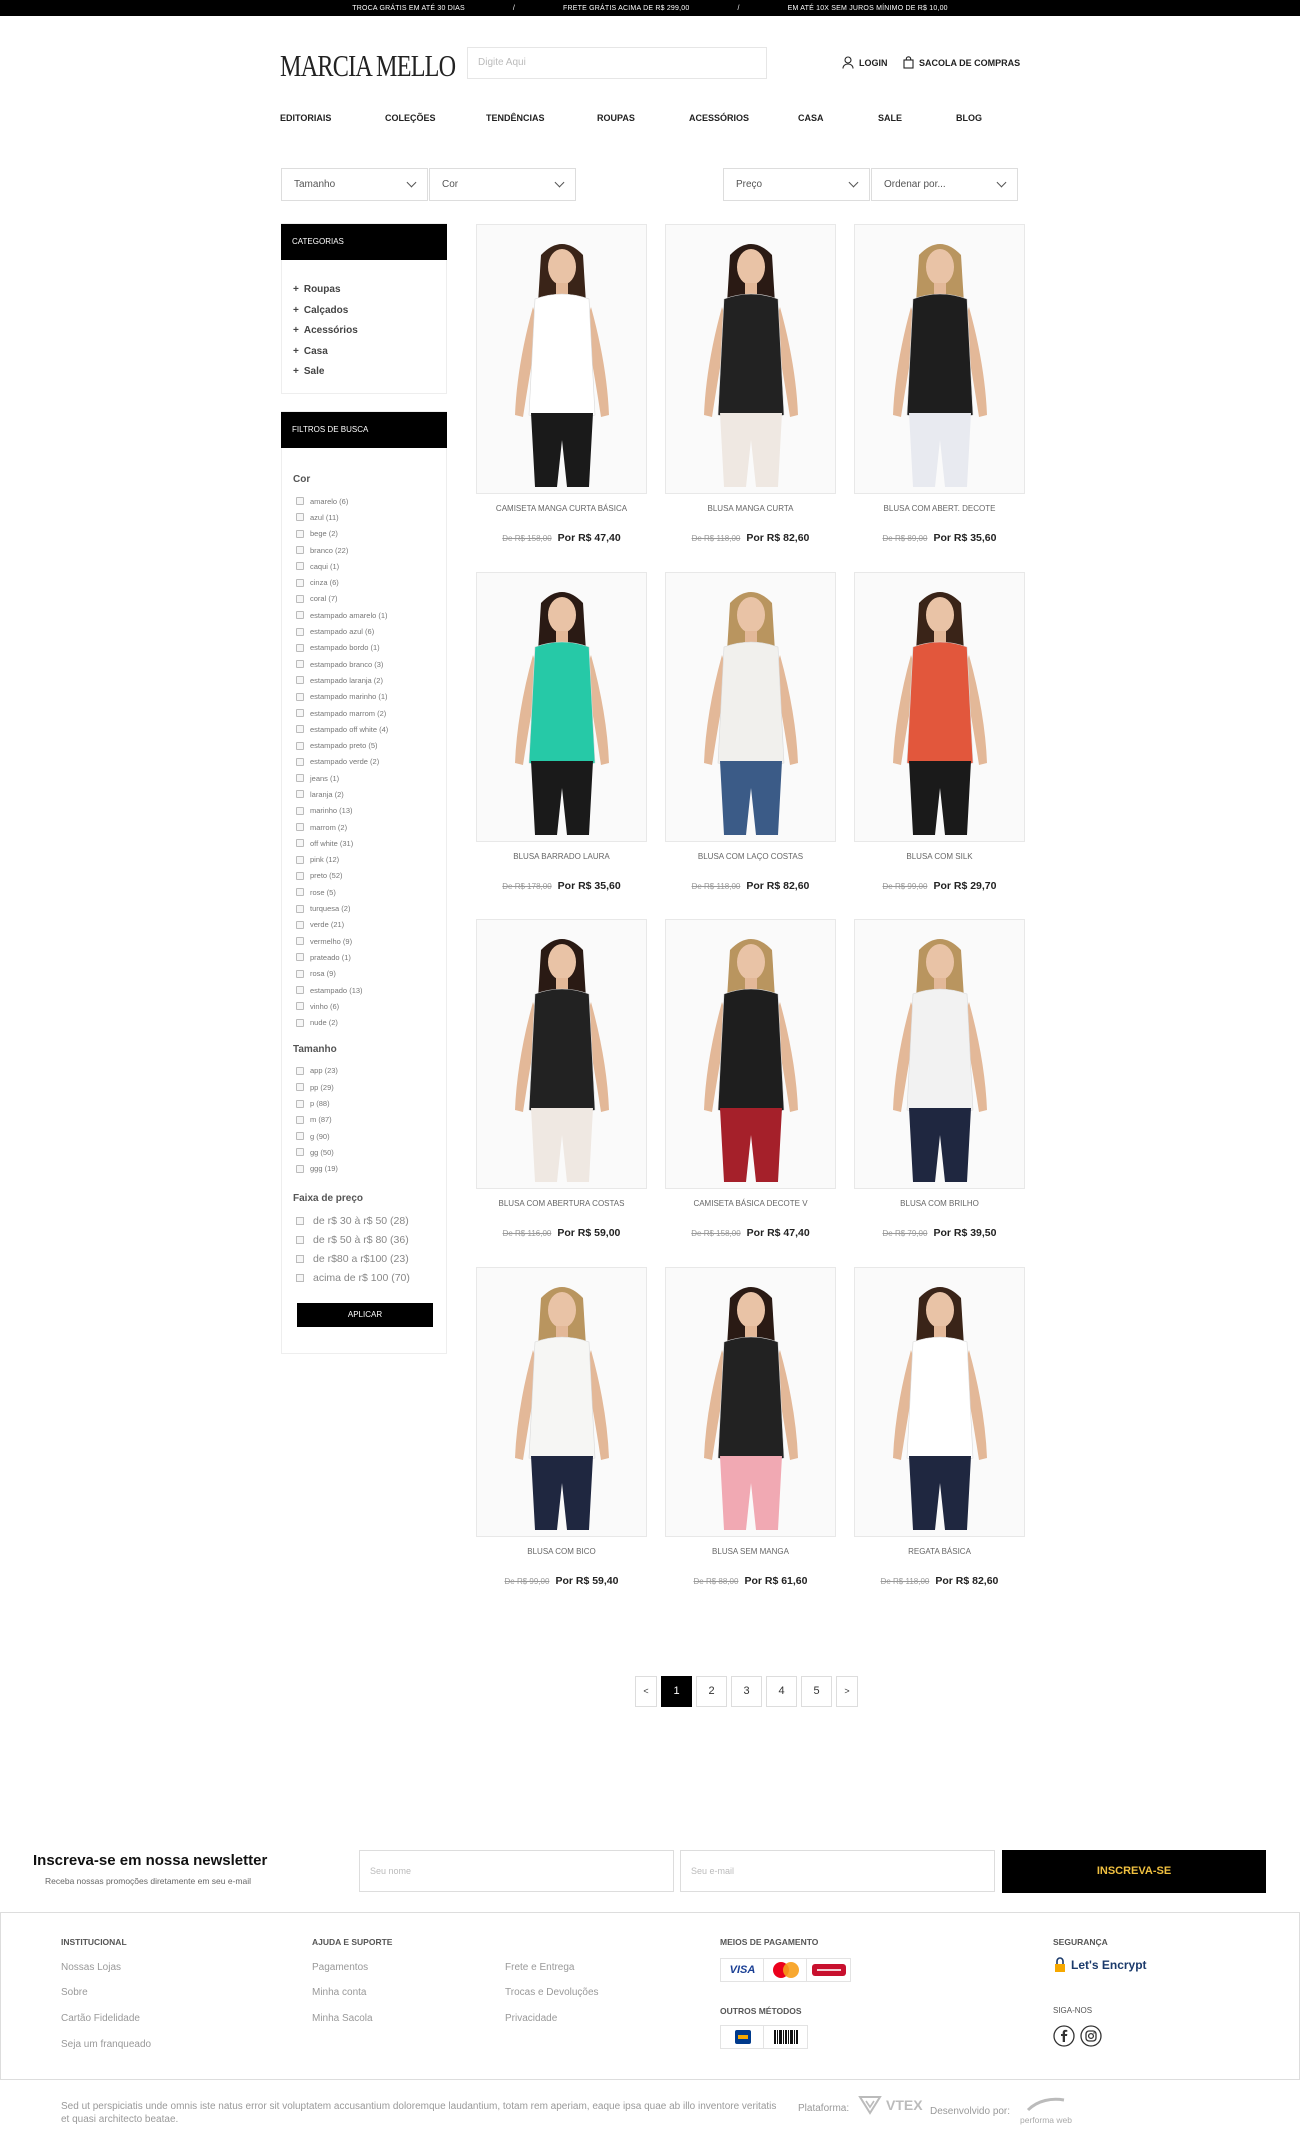  What do you see at coordinates (364, 778) in the screenshot?
I see `filter-option: jeans (1)` at bounding box center [364, 778].